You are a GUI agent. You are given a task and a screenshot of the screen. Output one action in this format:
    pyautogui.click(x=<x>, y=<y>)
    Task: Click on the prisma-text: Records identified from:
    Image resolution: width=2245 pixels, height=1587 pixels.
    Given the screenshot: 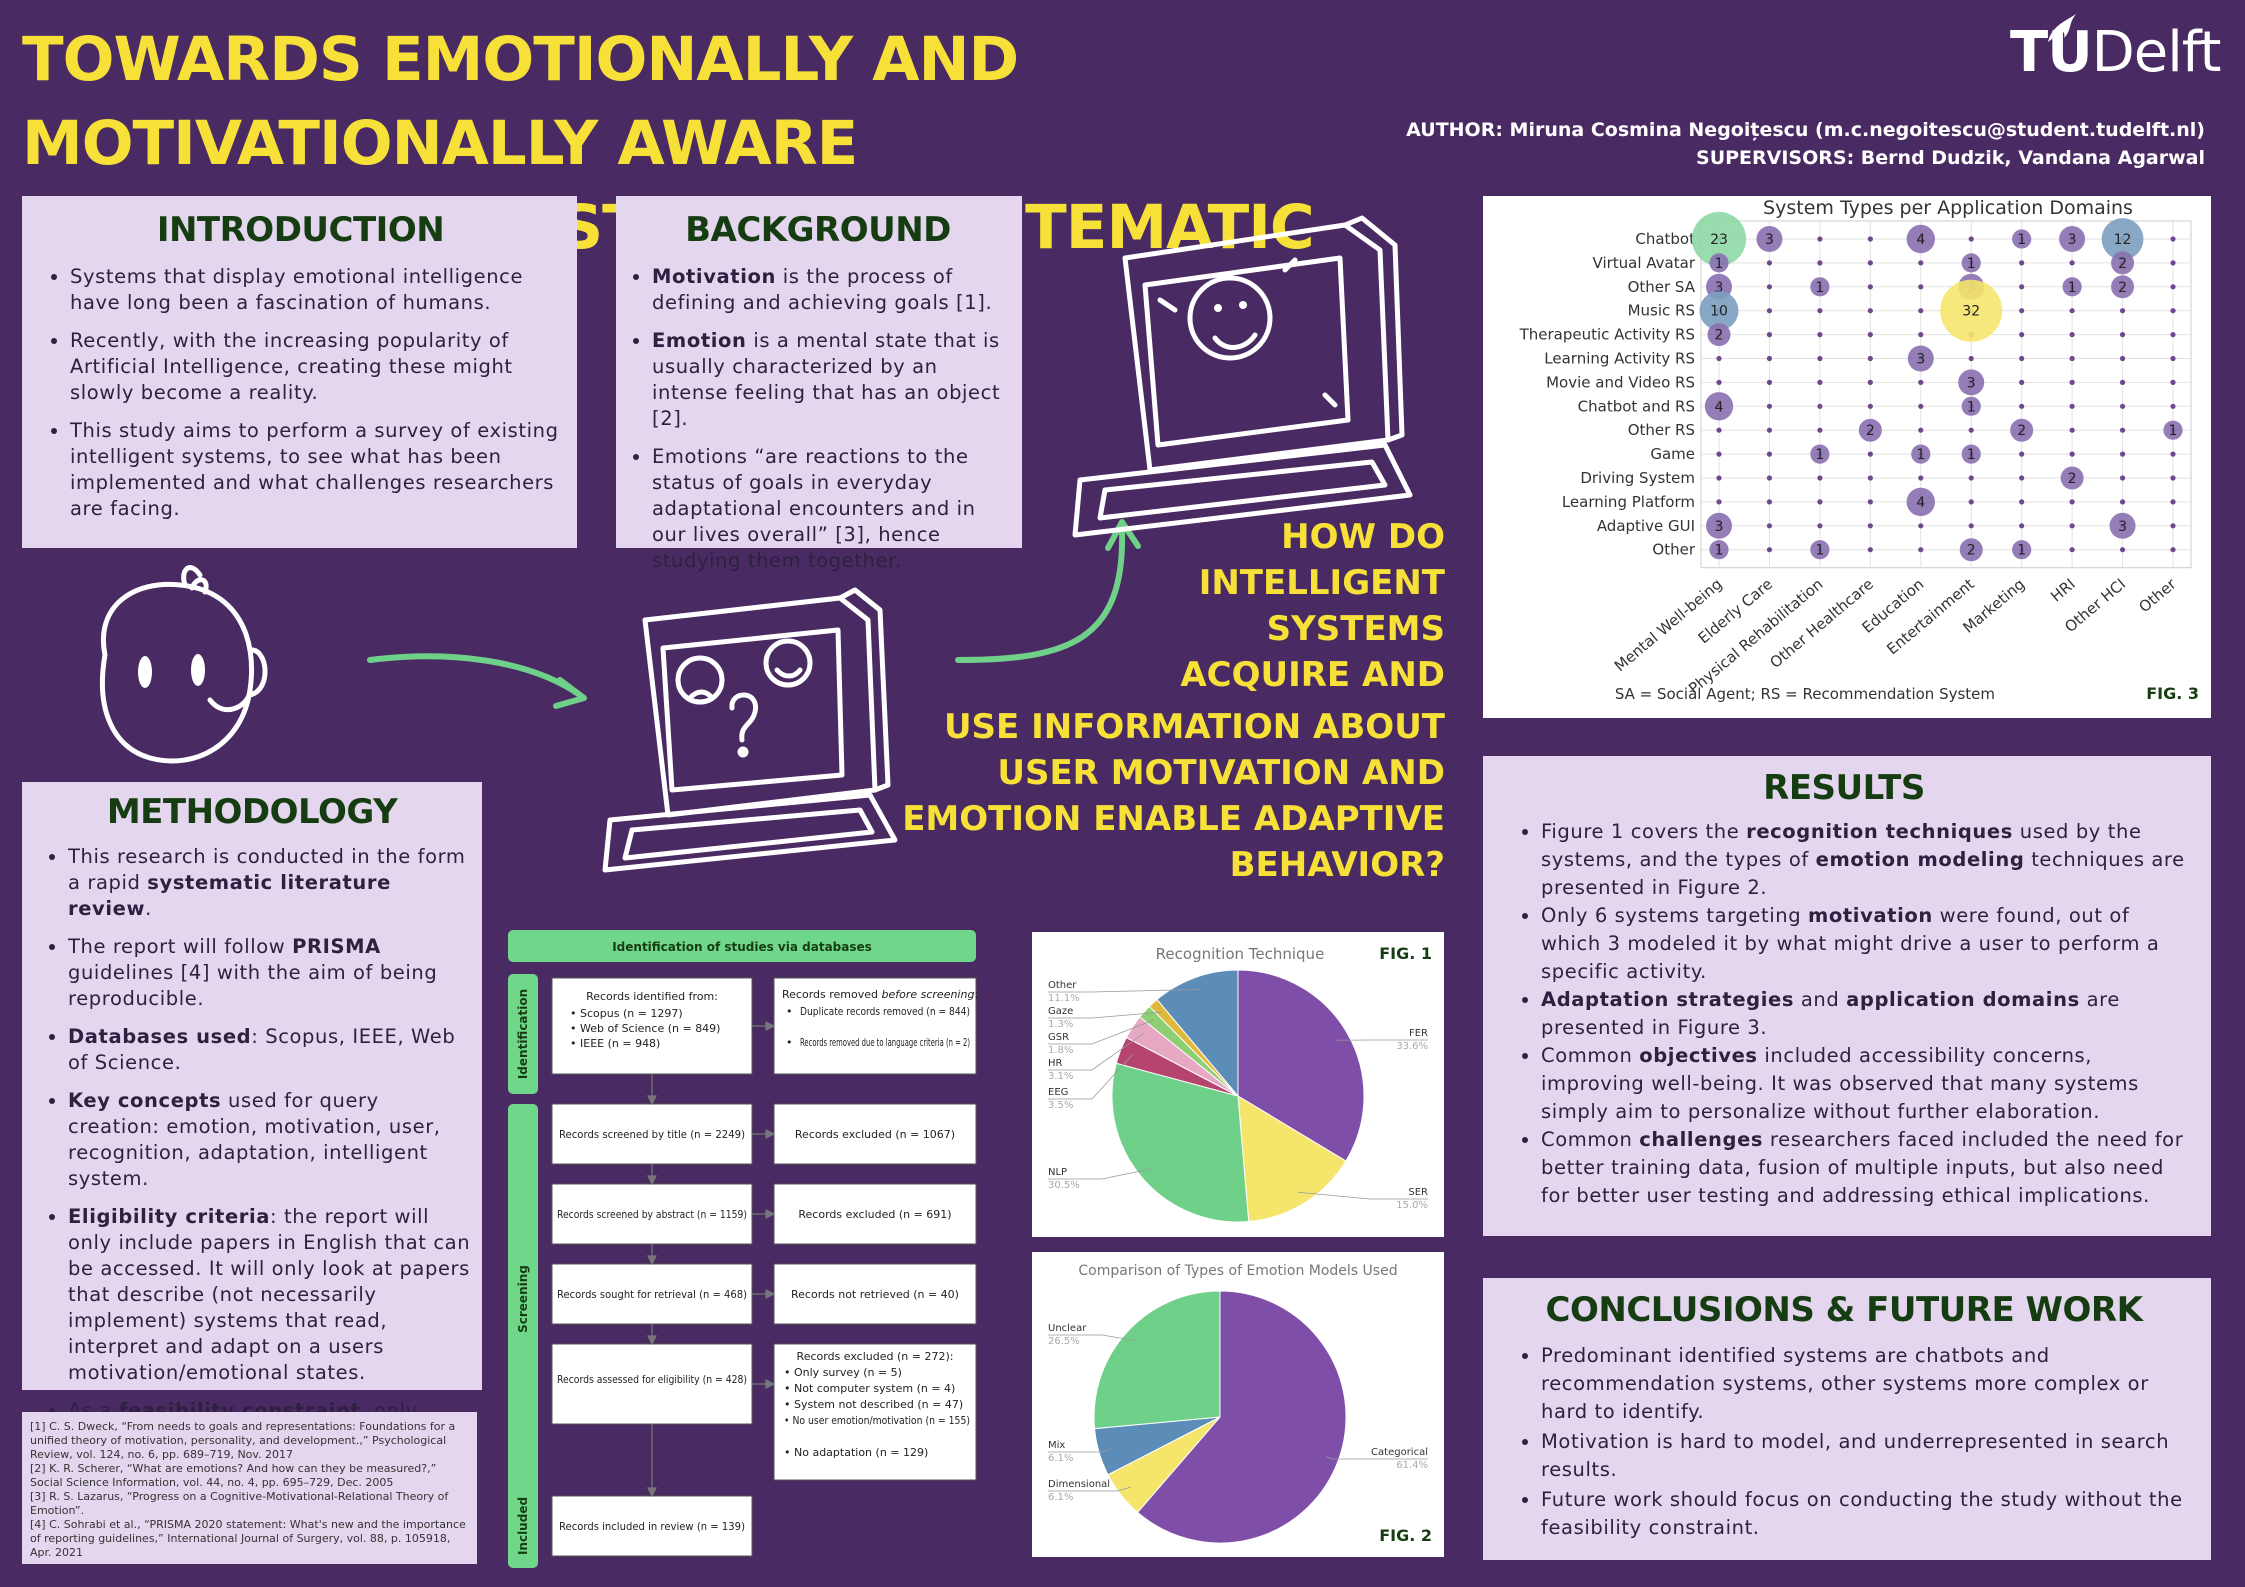 What is the action you would take?
    pyautogui.click(x=652, y=996)
    